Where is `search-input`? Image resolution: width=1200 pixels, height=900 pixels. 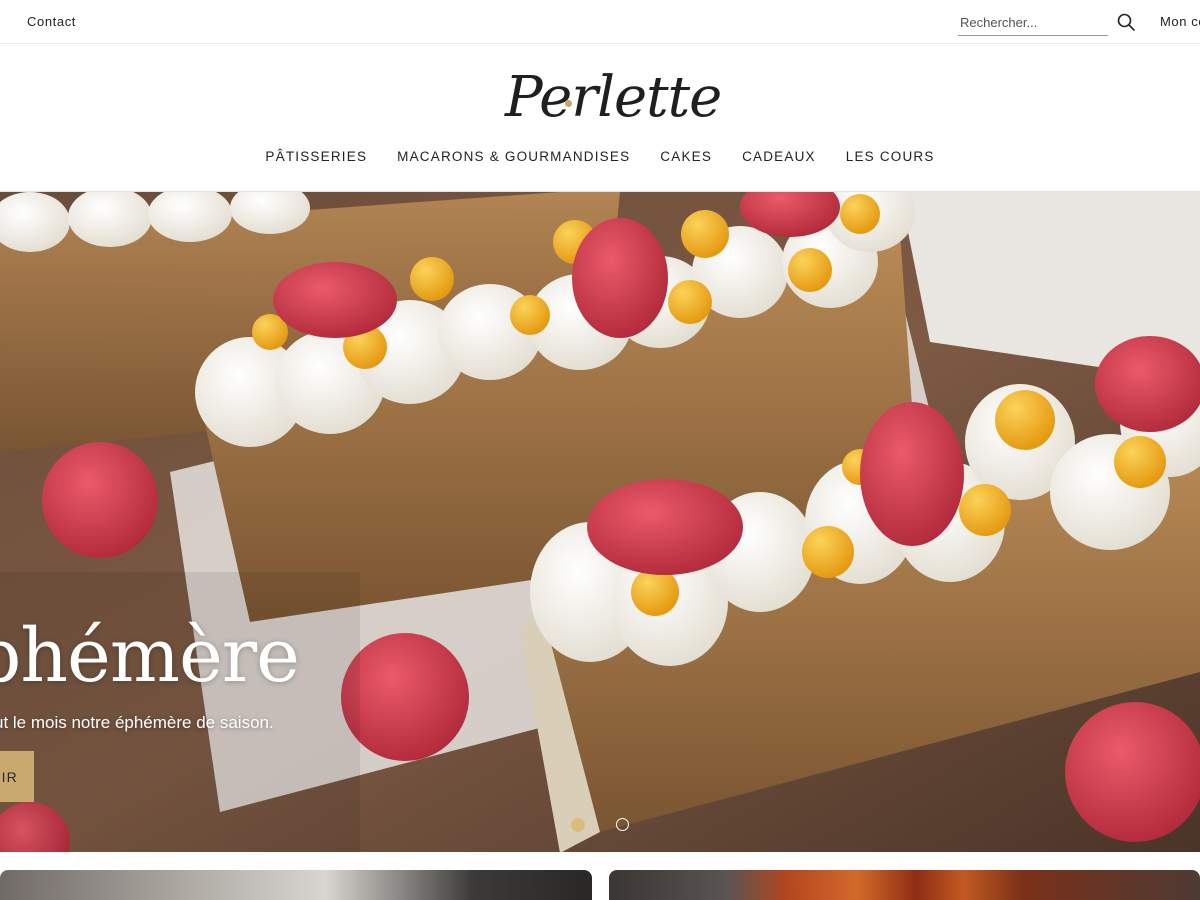
search-input is located at coordinates (1033, 22).